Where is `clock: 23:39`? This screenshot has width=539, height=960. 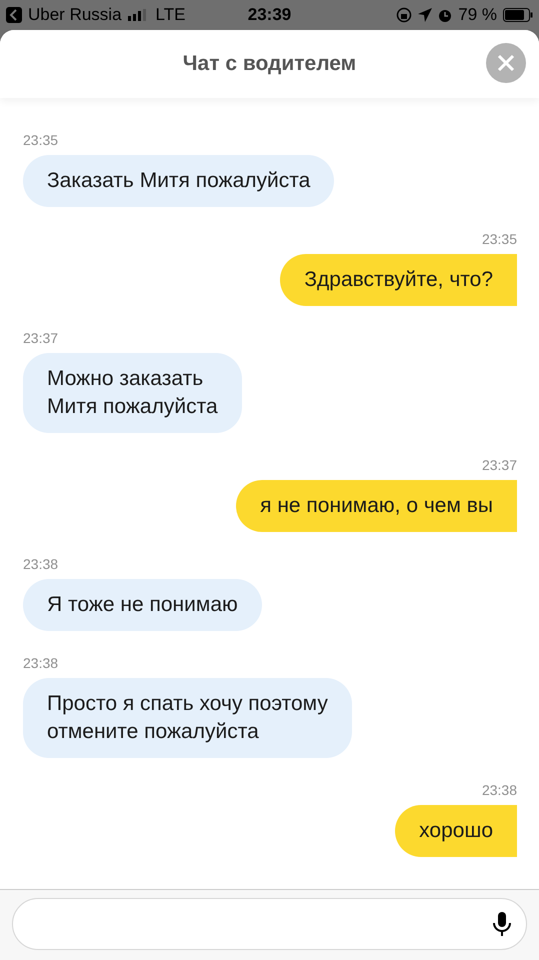
clock: 23:39 is located at coordinates (270, 15).